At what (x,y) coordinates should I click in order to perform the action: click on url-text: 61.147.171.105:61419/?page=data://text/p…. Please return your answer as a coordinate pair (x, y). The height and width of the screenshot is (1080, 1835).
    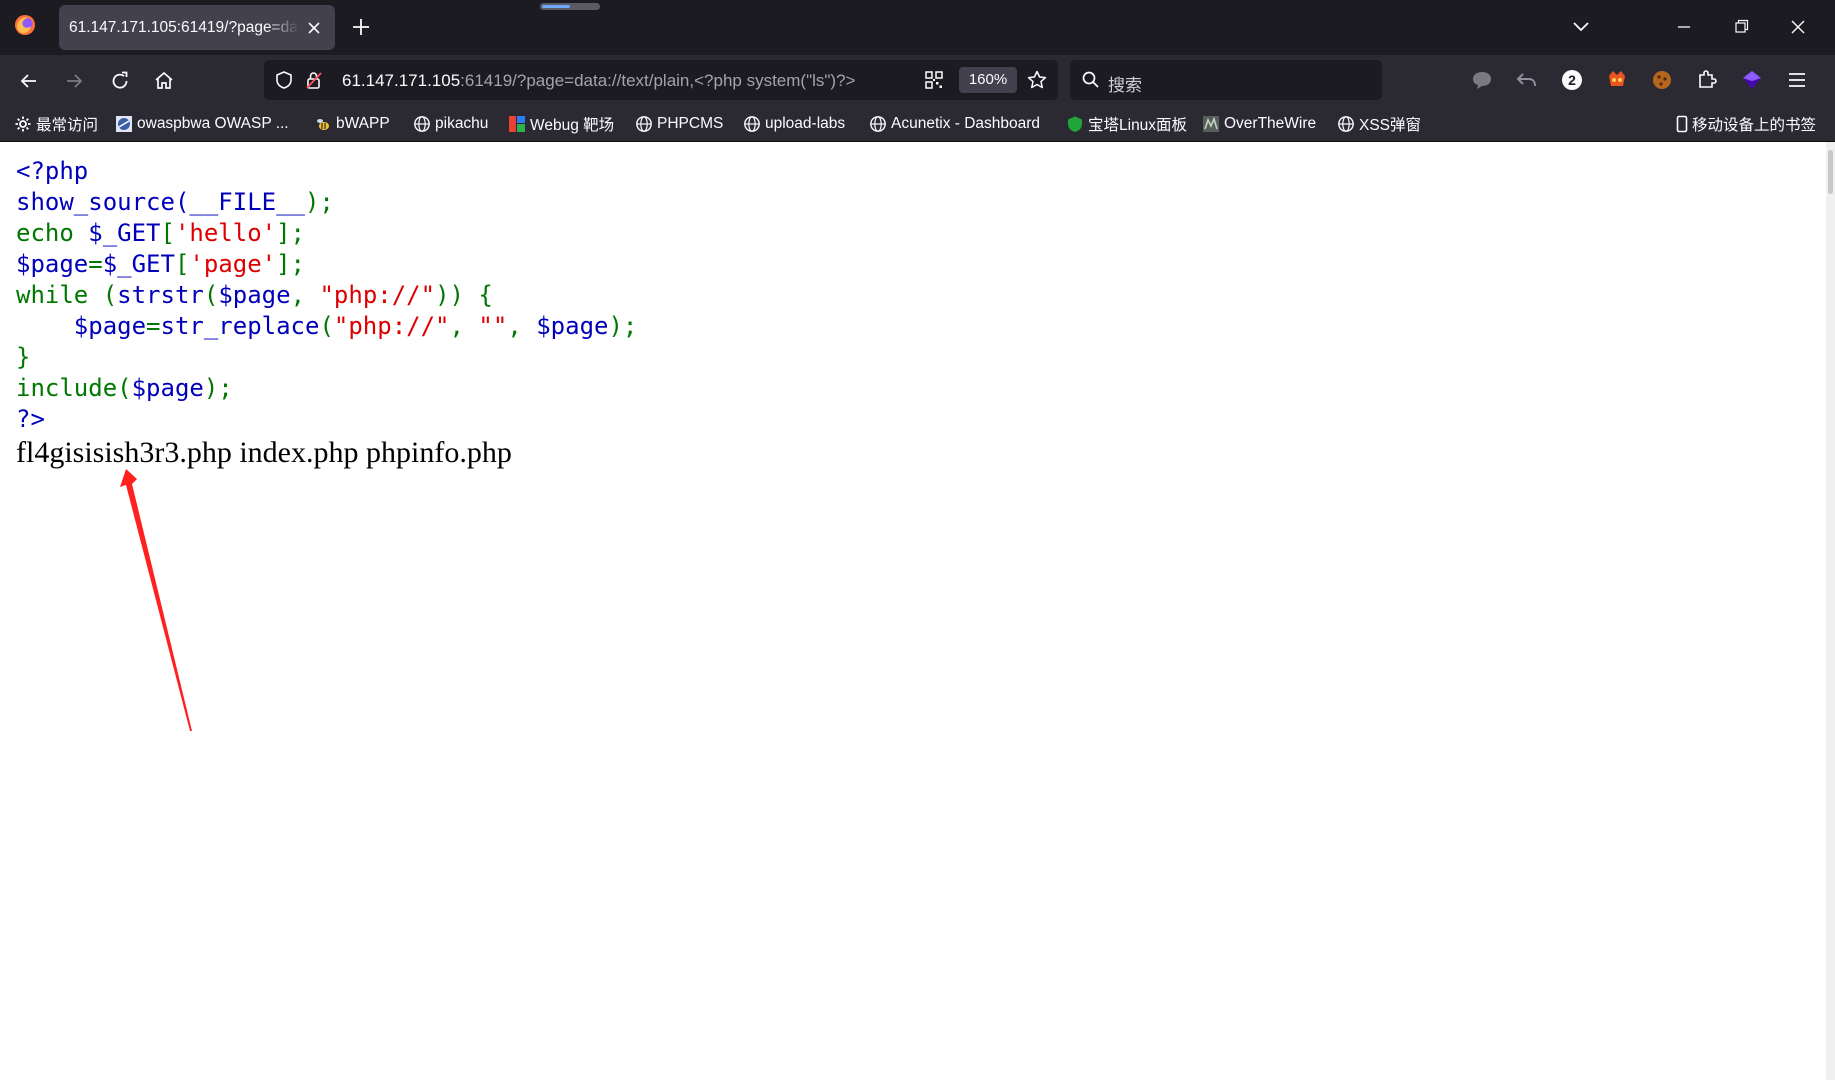
    Looking at the image, I should click on (622, 81).